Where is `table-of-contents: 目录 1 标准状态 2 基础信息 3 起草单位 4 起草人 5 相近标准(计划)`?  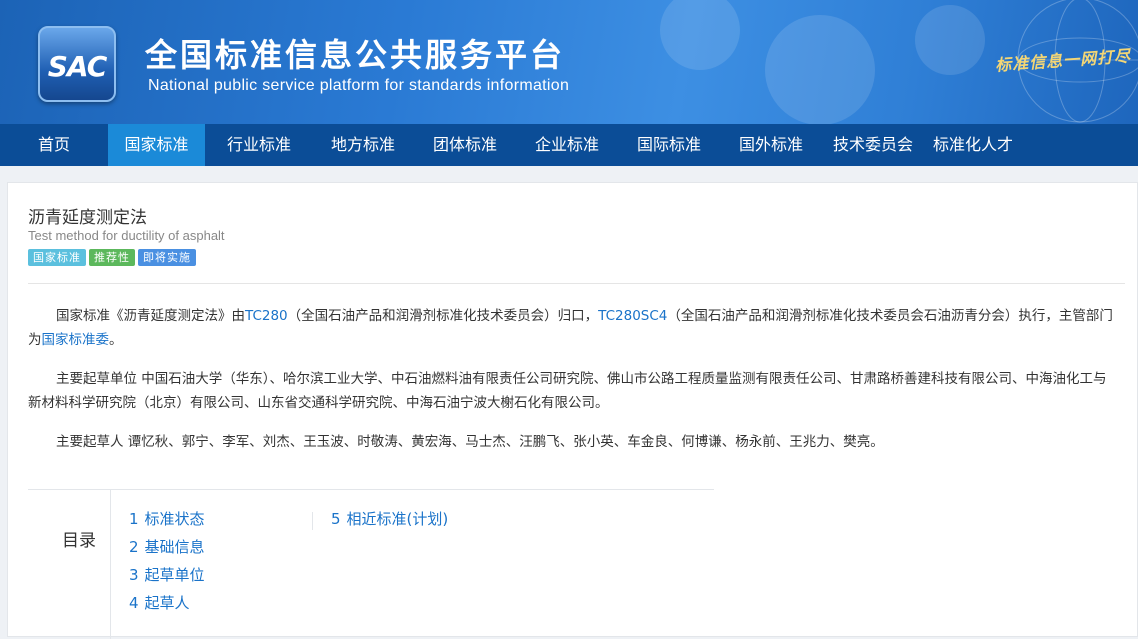 table-of-contents: 目录 1 标准状态 2 基础信息 3 起草单位 4 起草人 5 相近标准(计划) is located at coordinates (371, 564).